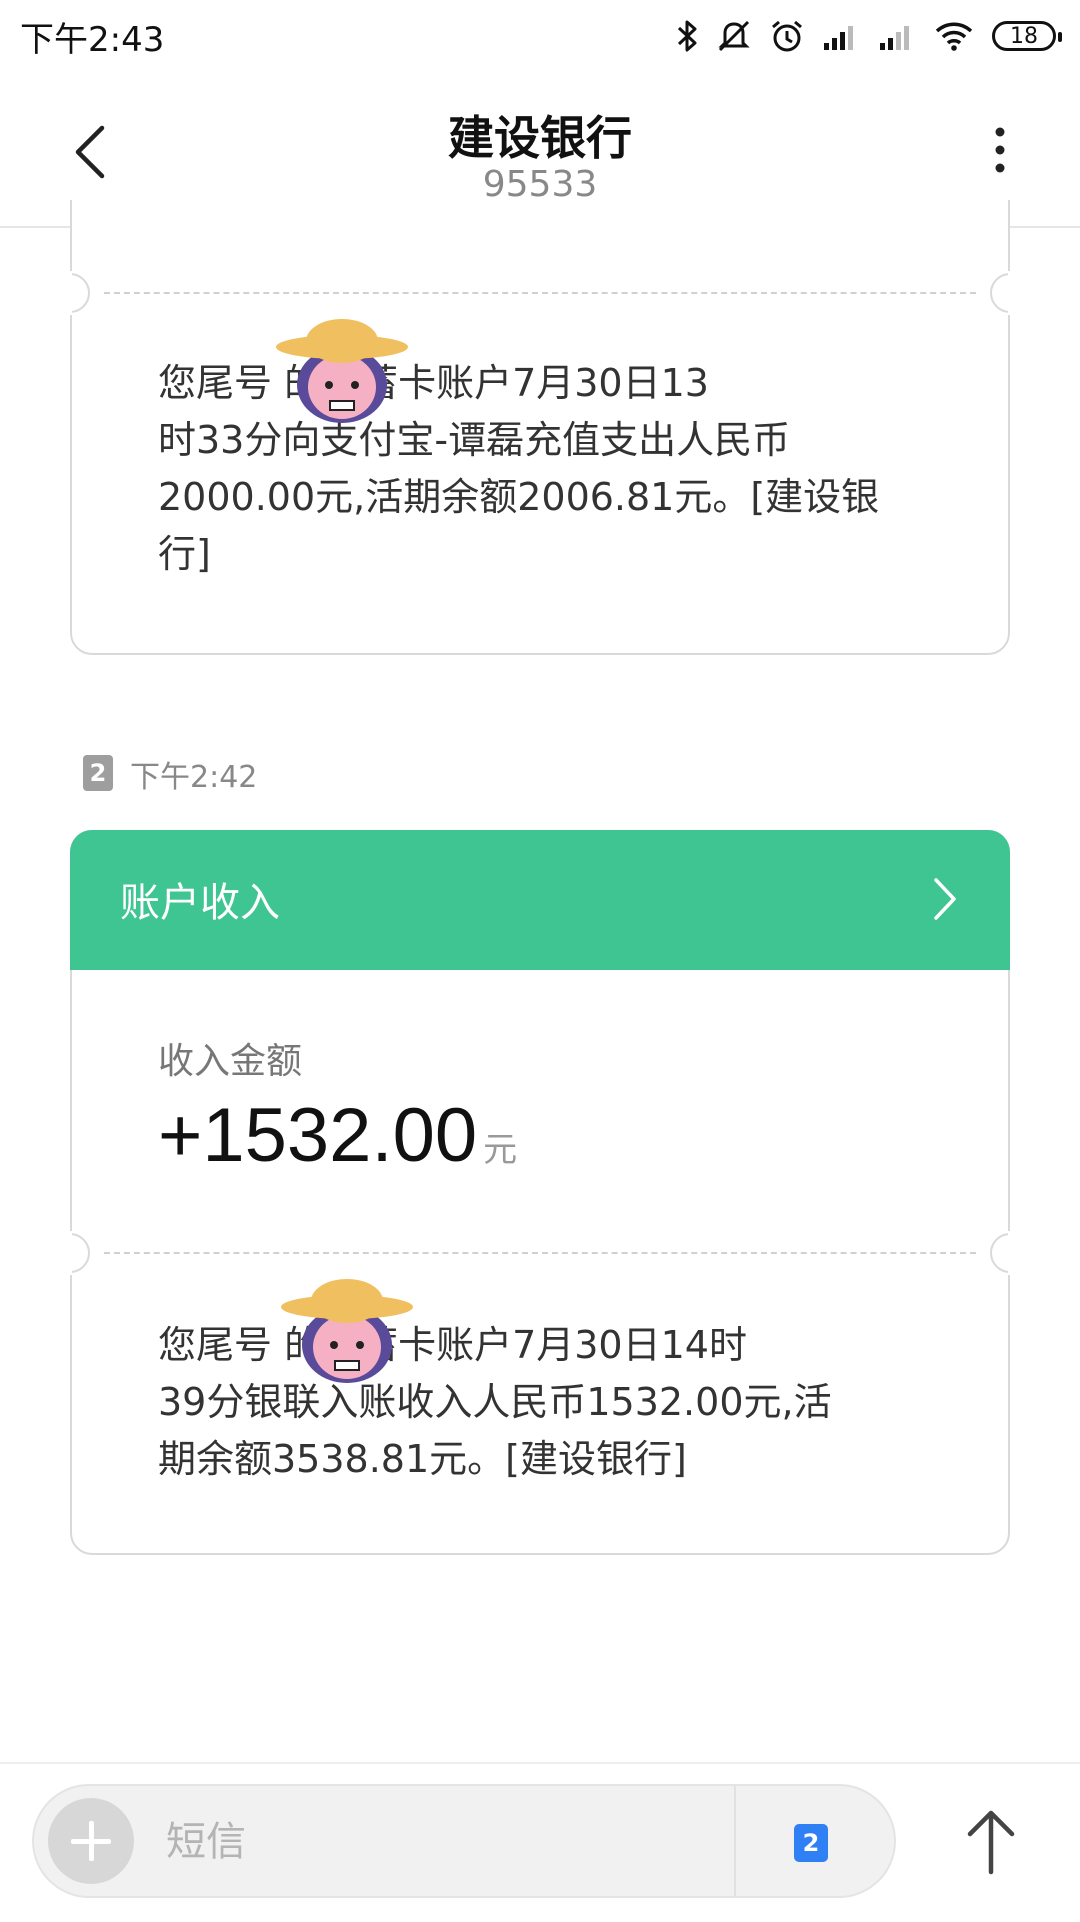  What do you see at coordinates (869, 36) in the screenshot?
I see `status-icons: 18` at bounding box center [869, 36].